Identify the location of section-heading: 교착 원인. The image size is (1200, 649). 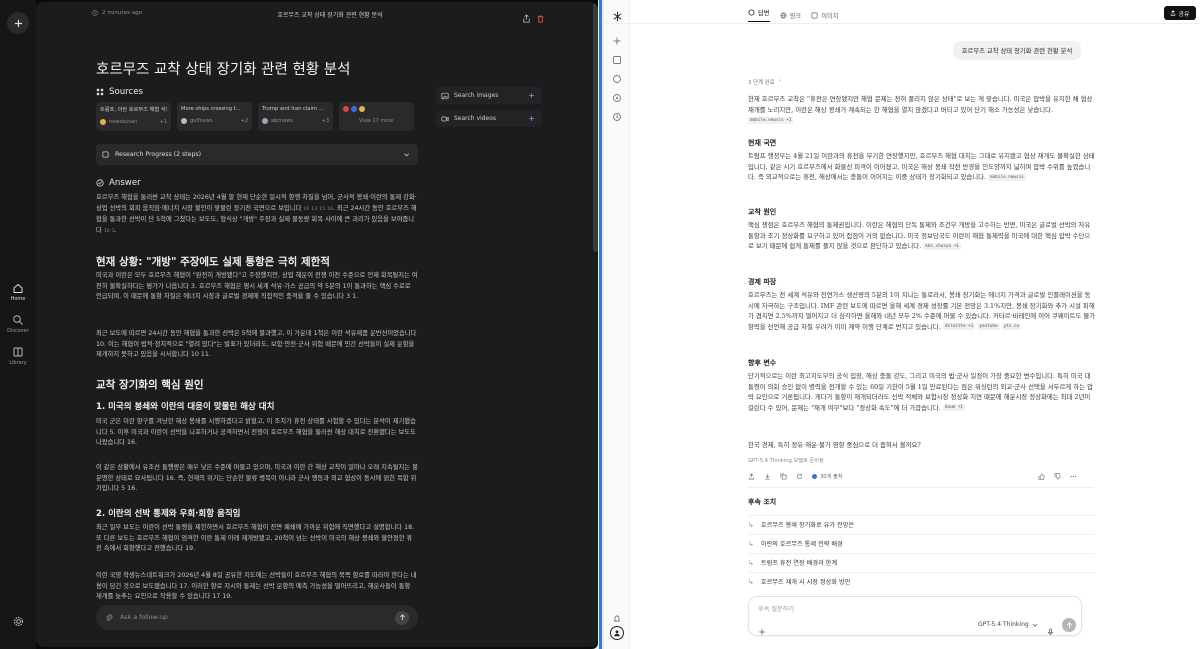
(762, 212).